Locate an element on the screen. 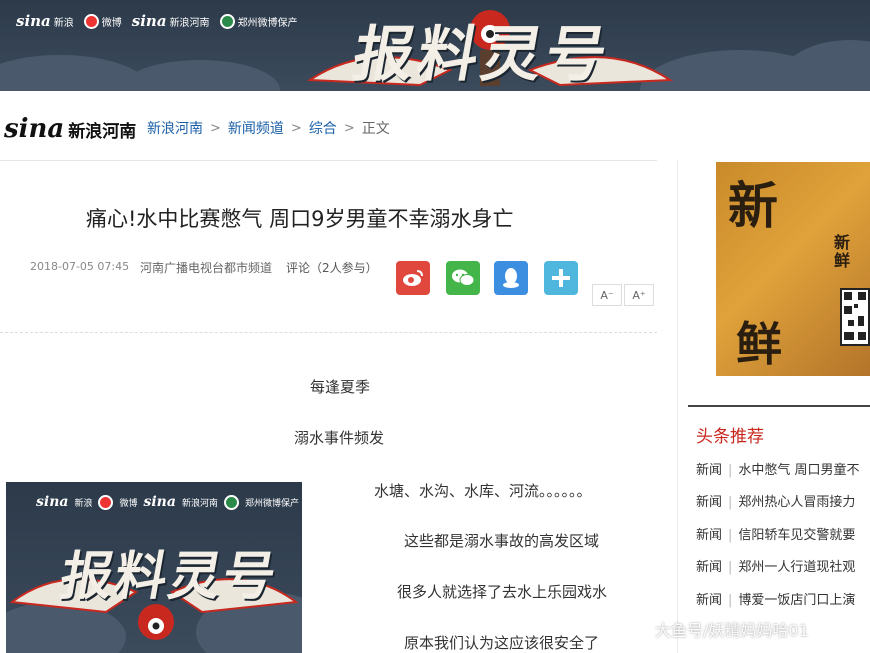 This screenshot has height=653, width=870. comment-link: 评论（2人参与） is located at coordinates (332, 267).